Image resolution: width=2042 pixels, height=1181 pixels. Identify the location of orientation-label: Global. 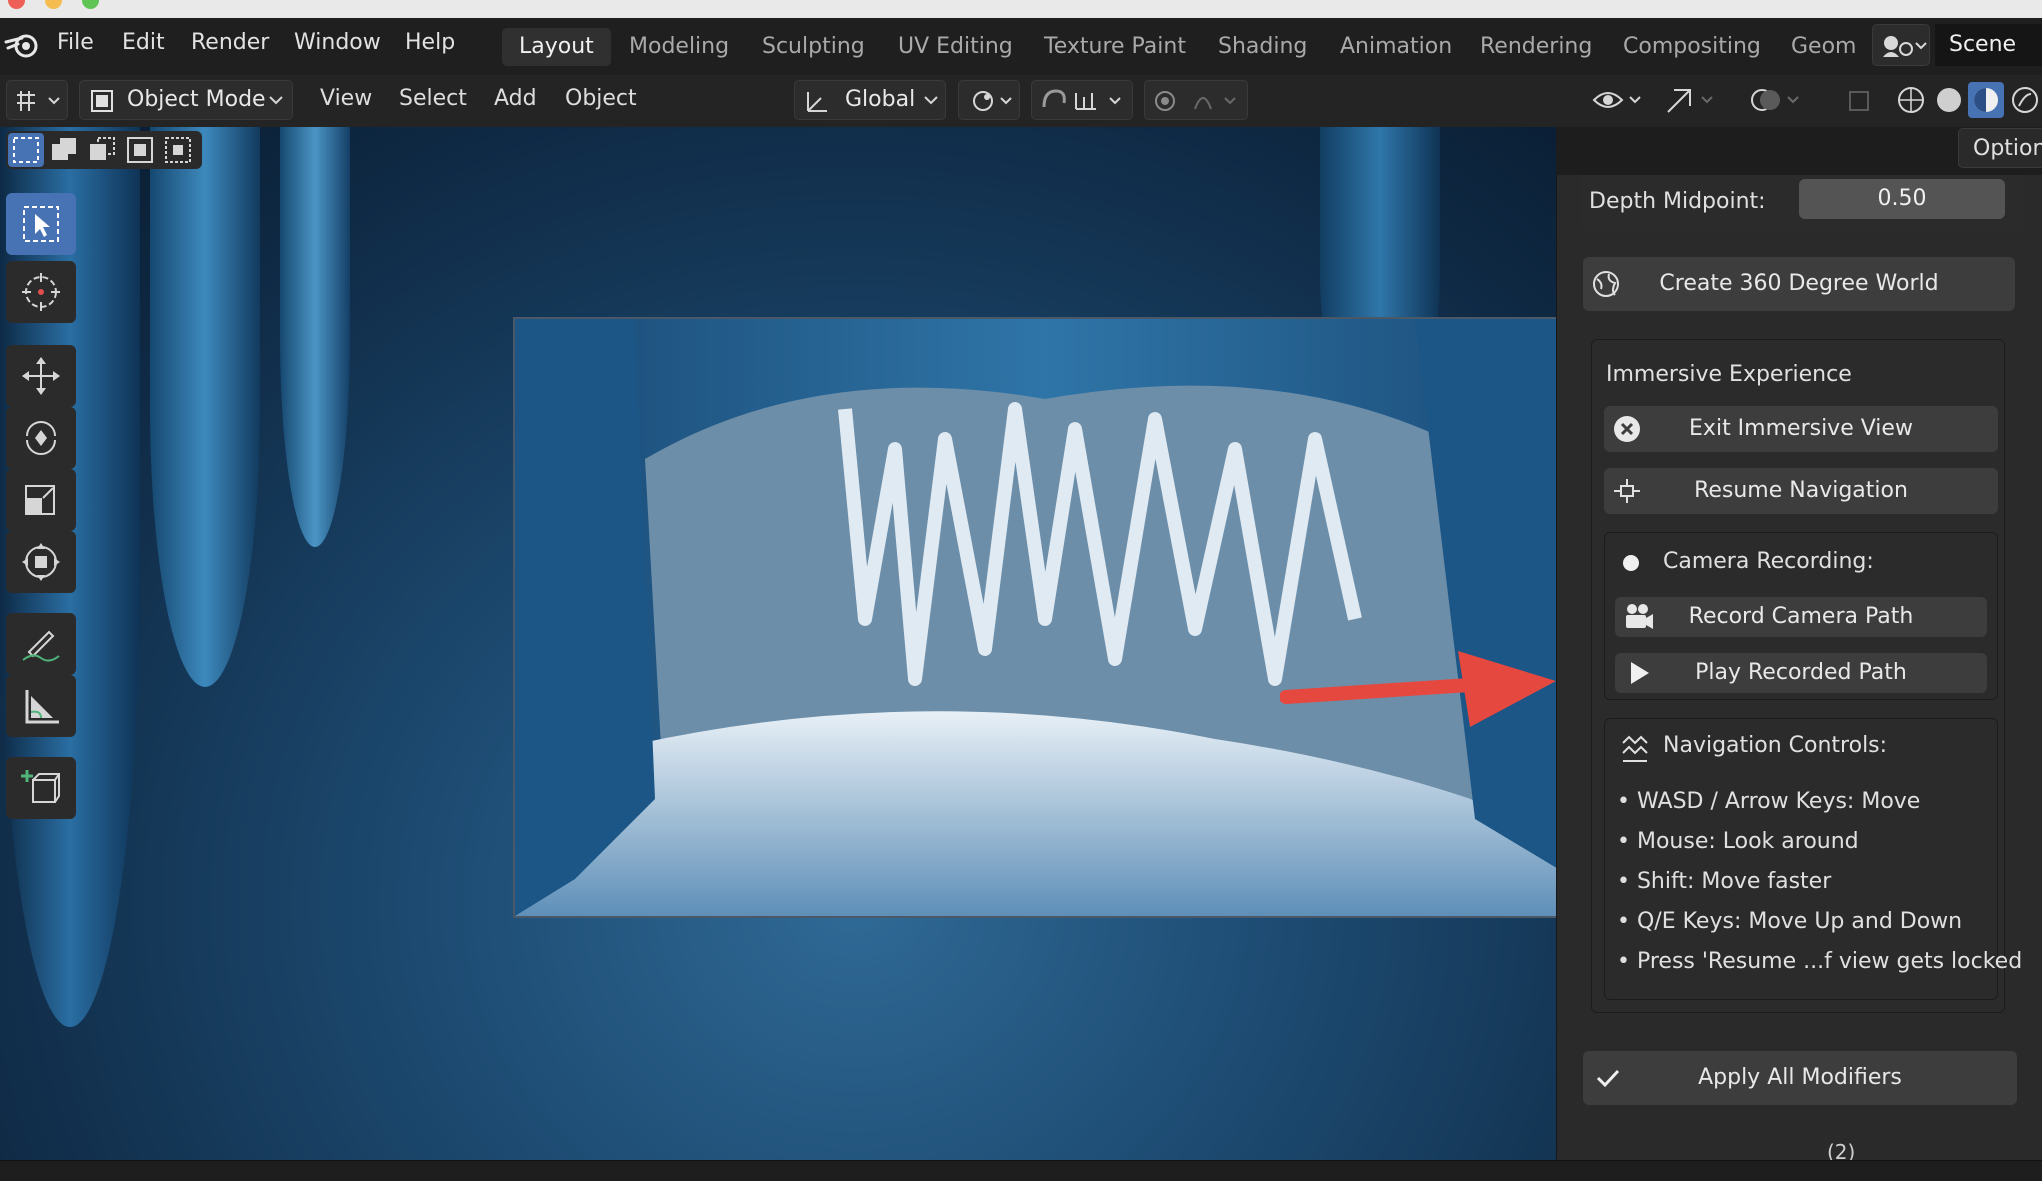
(880, 99).